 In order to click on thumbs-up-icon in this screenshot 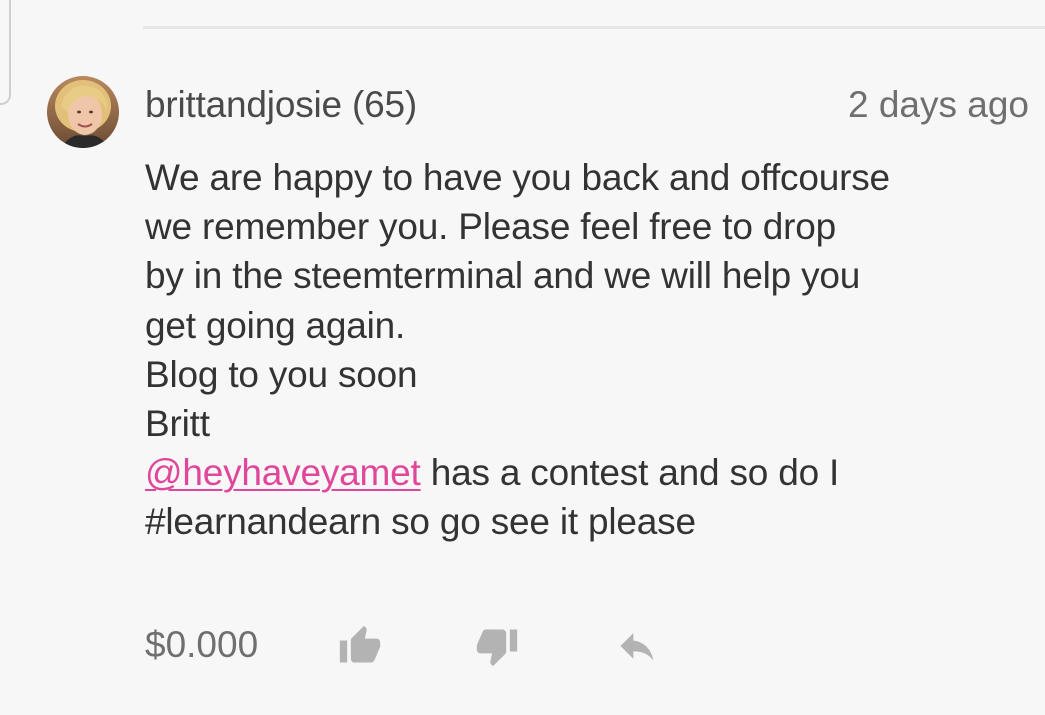, I will do `click(360, 644)`.